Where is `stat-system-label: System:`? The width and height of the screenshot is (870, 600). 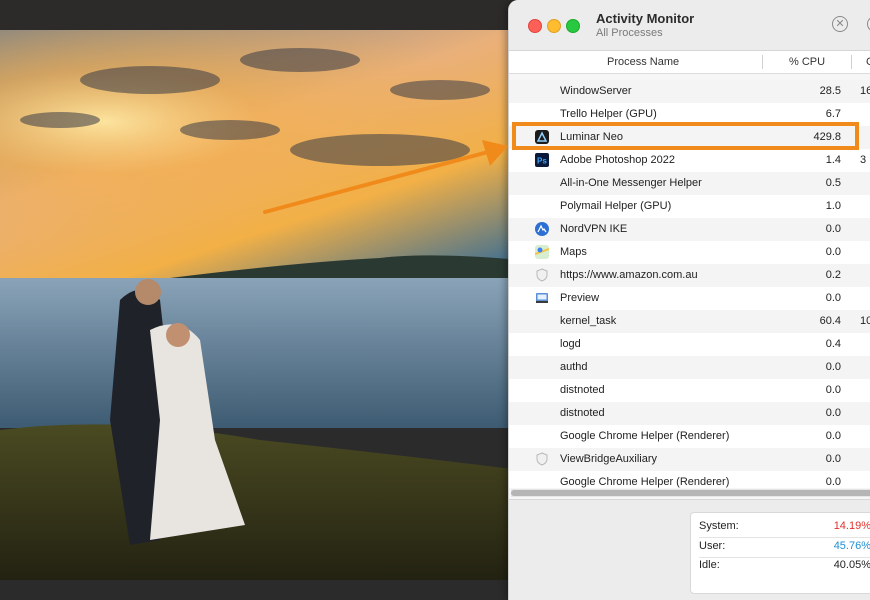 stat-system-label: System: is located at coordinates (719, 526).